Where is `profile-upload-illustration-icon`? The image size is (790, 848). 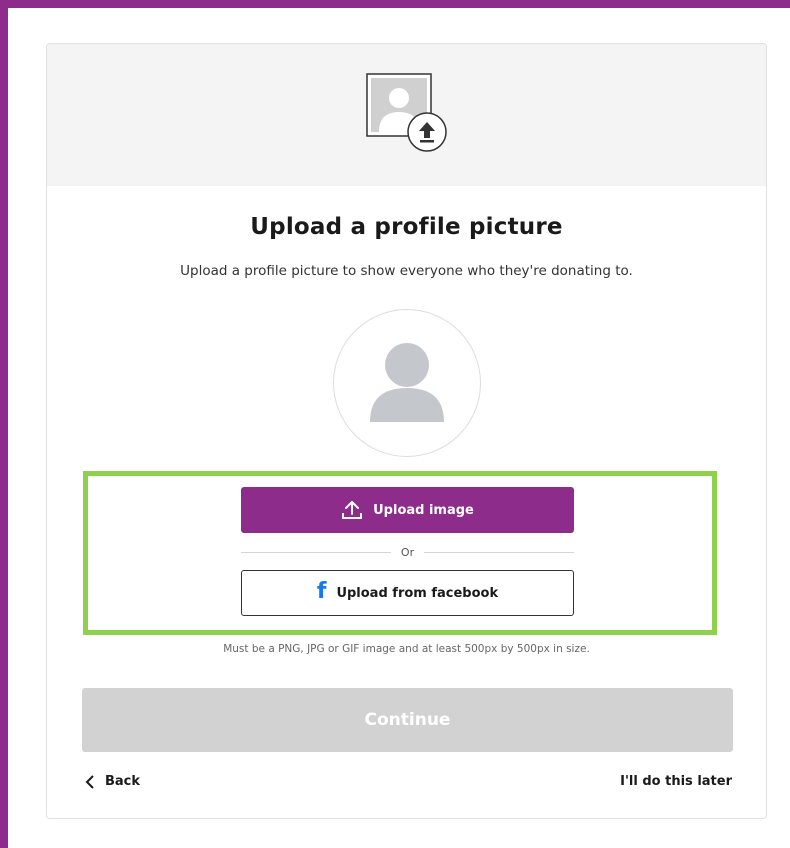 profile-upload-illustration-icon is located at coordinates (406, 112).